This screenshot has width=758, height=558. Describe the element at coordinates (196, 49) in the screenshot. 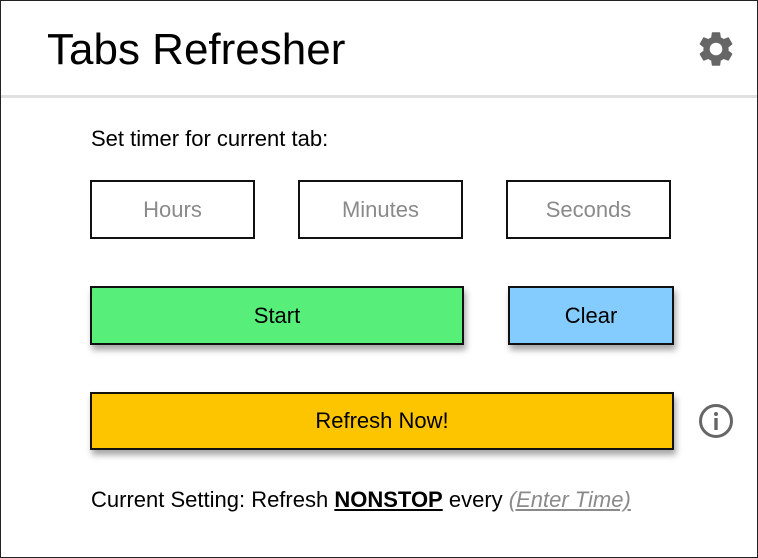

I see `app-title: Tabs Refresher` at that location.